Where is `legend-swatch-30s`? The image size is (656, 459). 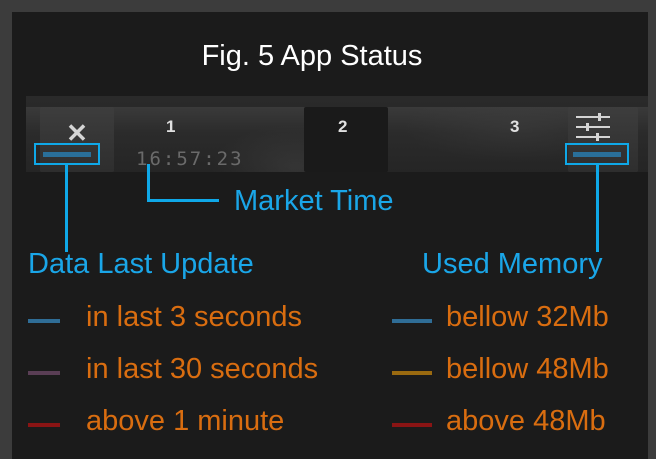 legend-swatch-30s is located at coordinates (44, 373).